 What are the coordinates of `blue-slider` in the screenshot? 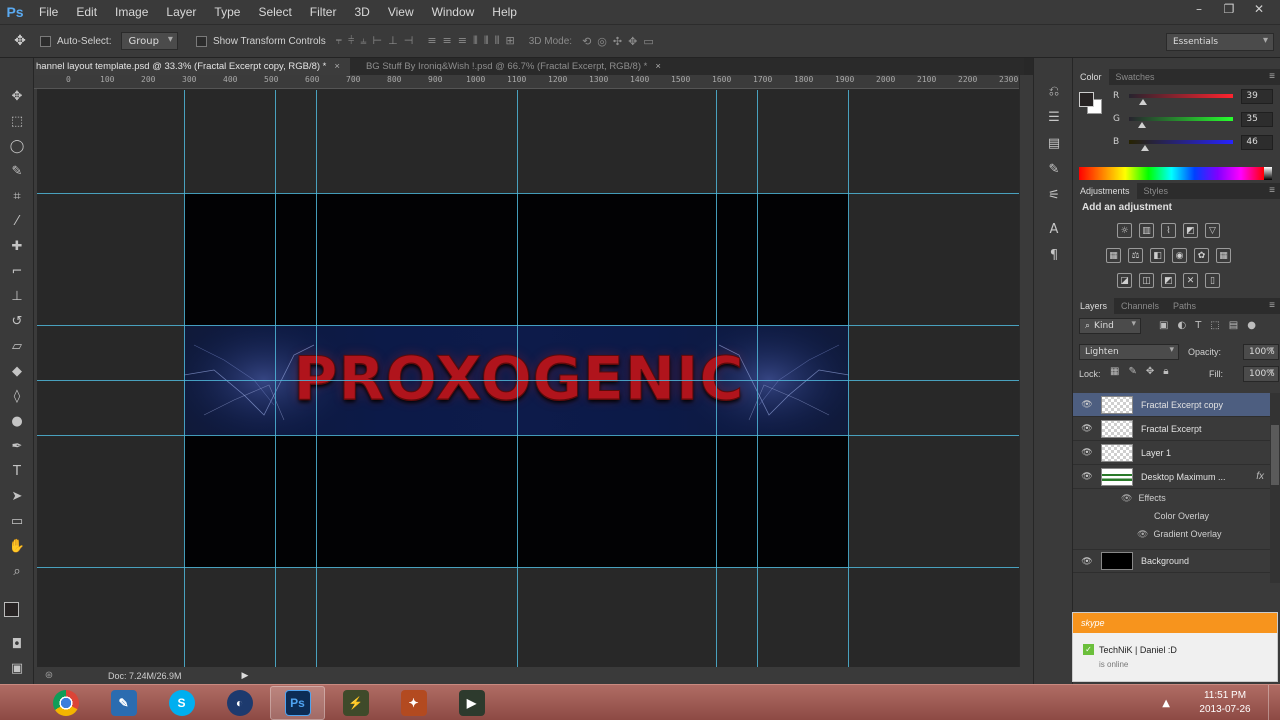 It's located at (1181, 145).